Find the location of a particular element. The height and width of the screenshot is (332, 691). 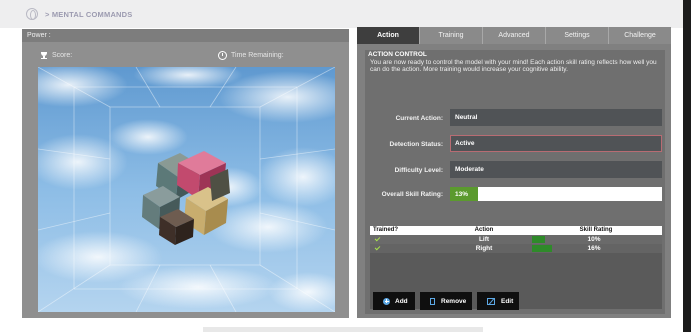

tab-advanced: Advanced is located at coordinates (514, 35).